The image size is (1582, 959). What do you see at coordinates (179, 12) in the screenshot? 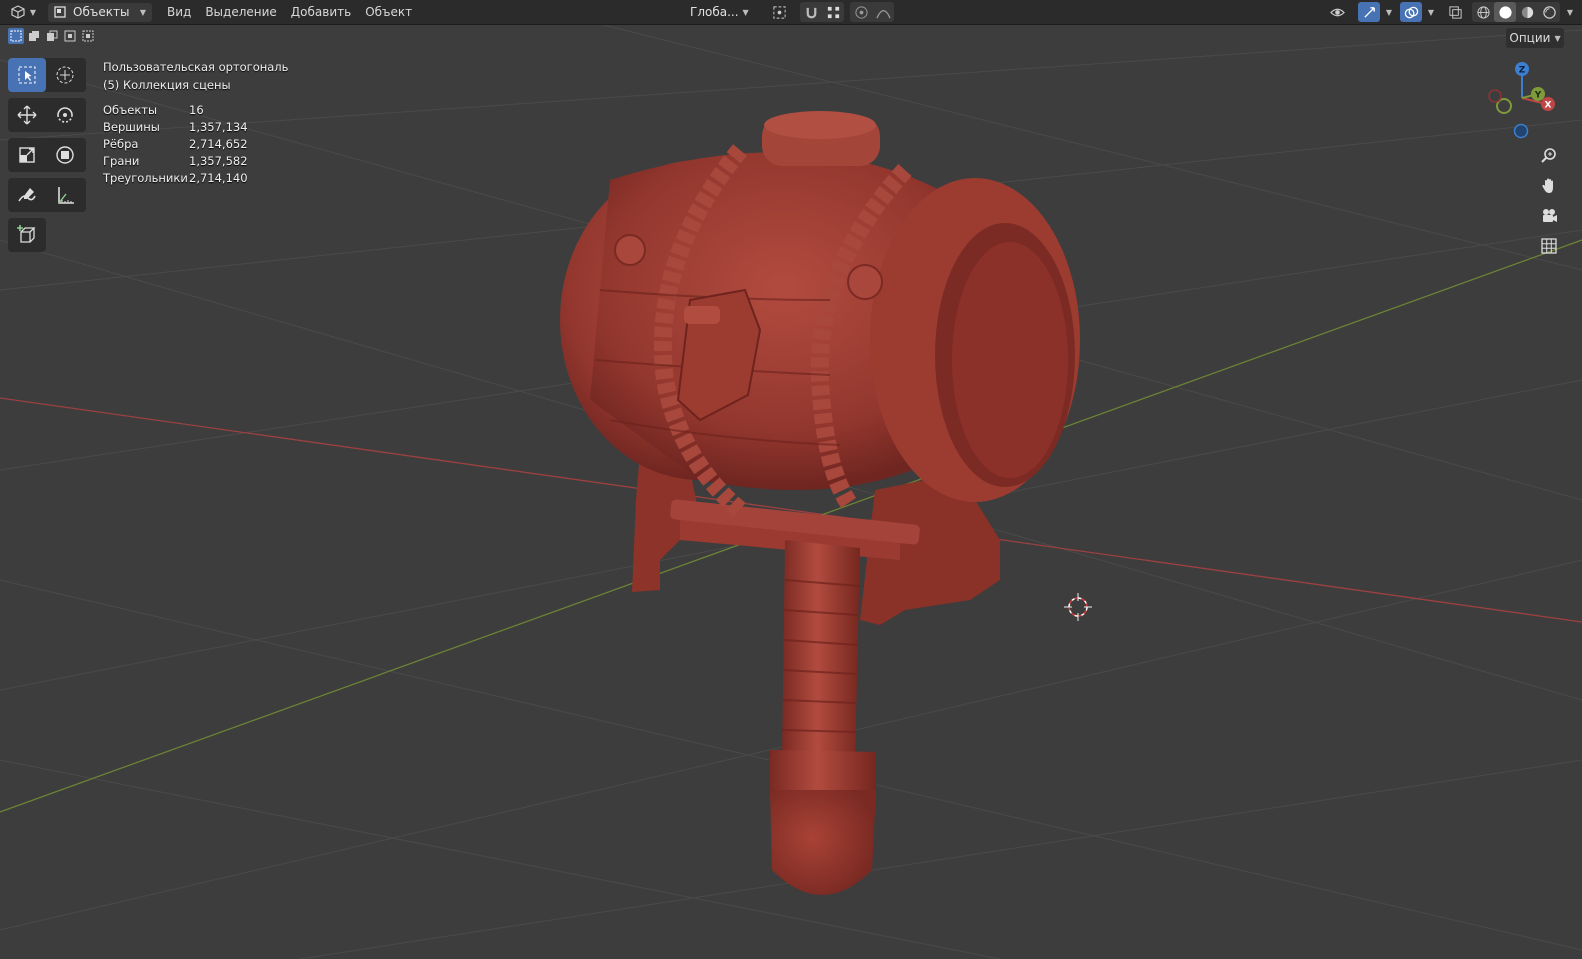
I see `menu-view: Вид` at bounding box center [179, 12].